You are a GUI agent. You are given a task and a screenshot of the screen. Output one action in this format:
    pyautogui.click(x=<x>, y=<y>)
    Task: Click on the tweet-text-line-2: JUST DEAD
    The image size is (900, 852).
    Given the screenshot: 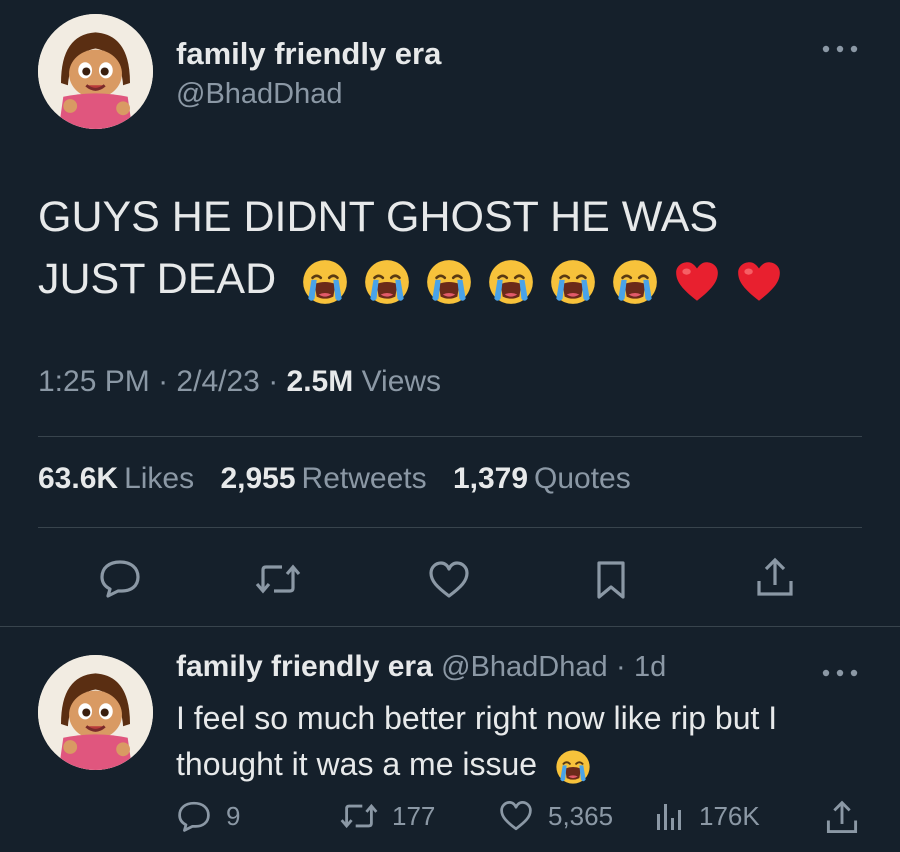 What is the action you would take?
    pyautogui.click(x=448, y=279)
    